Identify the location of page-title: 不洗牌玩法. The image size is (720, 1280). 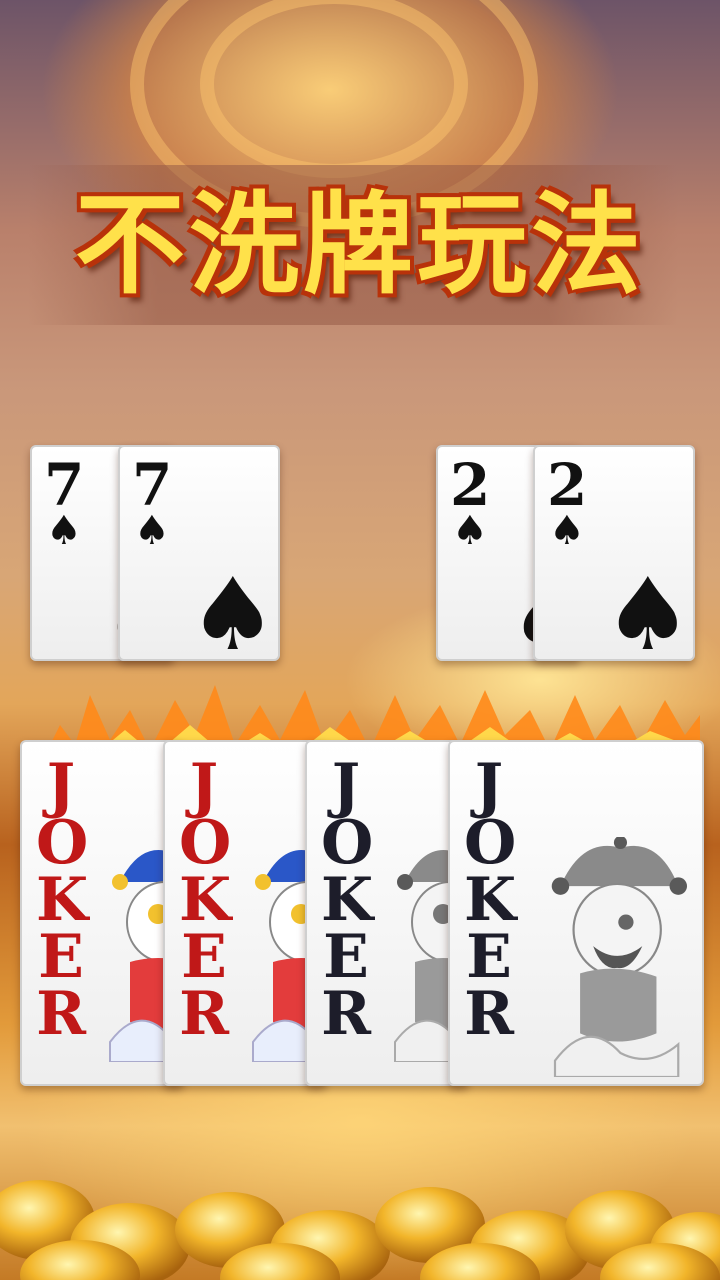
(360, 245).